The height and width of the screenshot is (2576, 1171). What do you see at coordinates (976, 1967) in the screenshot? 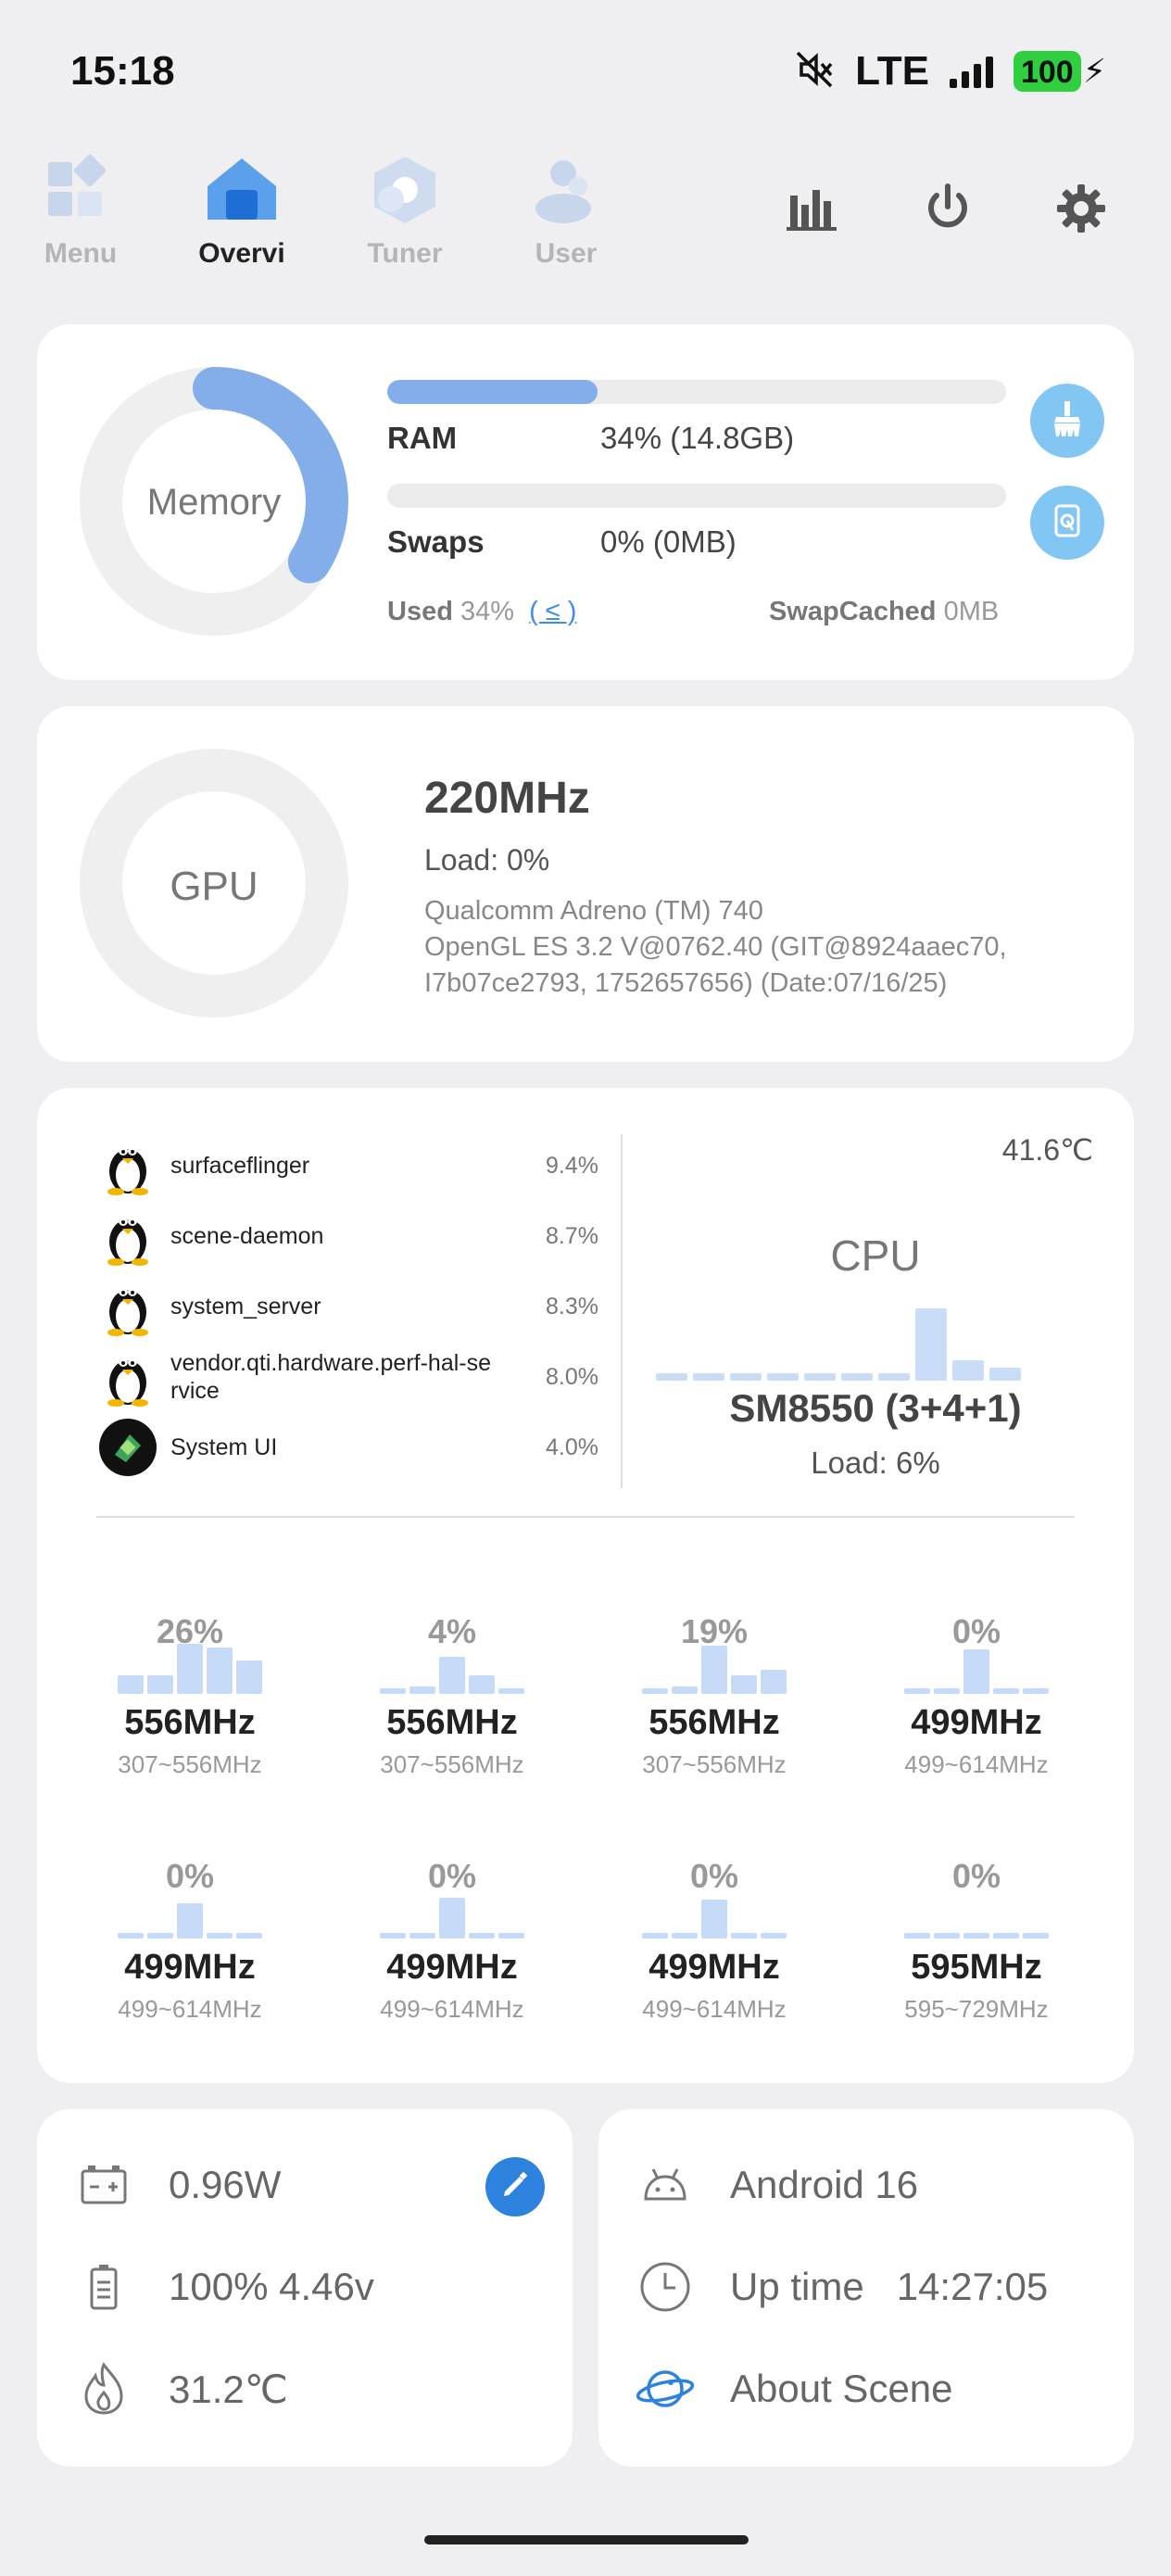
I see `core-frequency: 595MHz` at bounding box center [976, 1967].